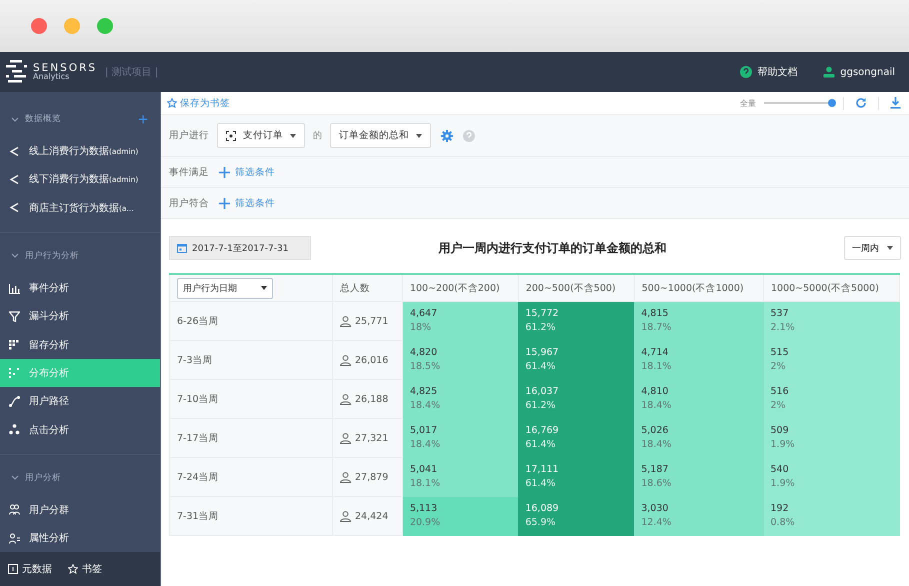  What do you see at coordinates (251, 321) in the screenshot?
I see `table-cell: 6-26当周` at bounding box center [251, 321].